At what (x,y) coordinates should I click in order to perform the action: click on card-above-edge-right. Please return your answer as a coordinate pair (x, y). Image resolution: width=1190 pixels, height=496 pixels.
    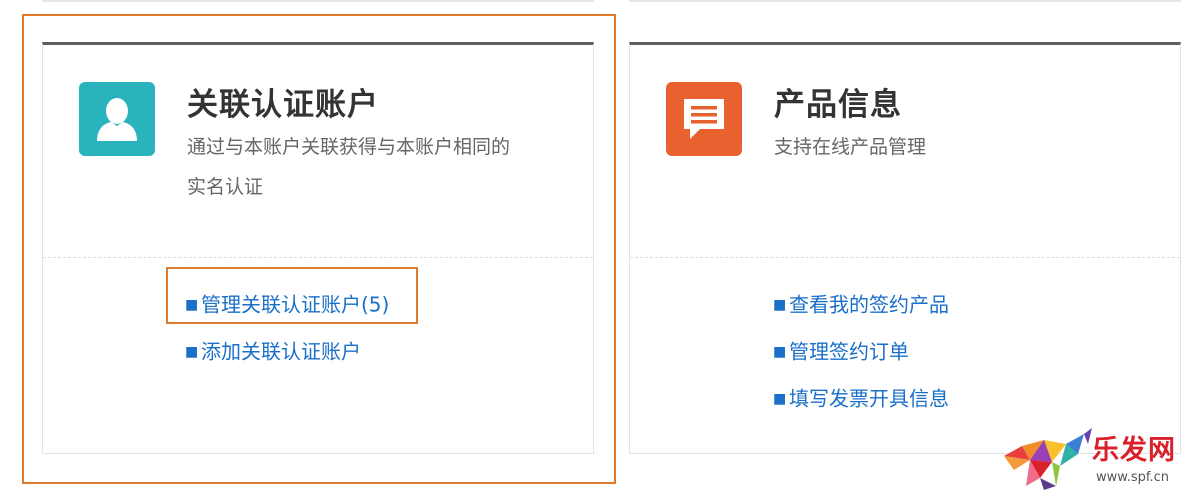
    Looking at the image, I should click on (905, 1).